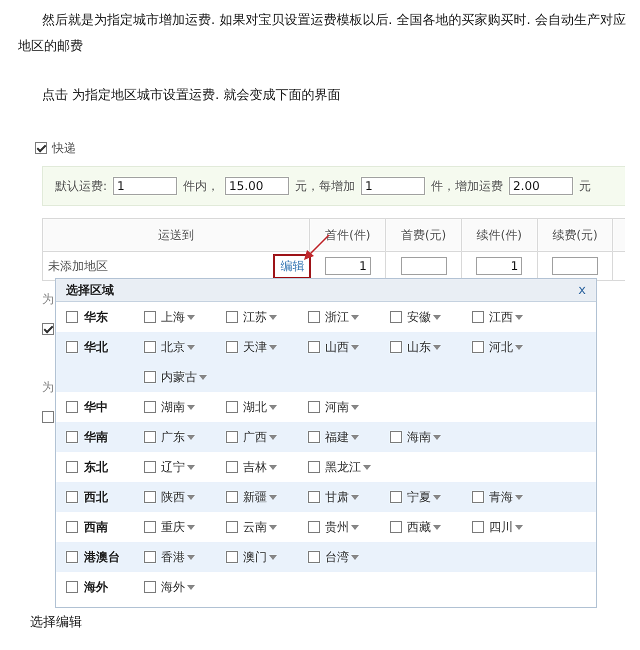  What do you see at coordinates (575, 235) in the screenshot?
I see `column-header: 续费(元)` at bounding box center [575, 235].